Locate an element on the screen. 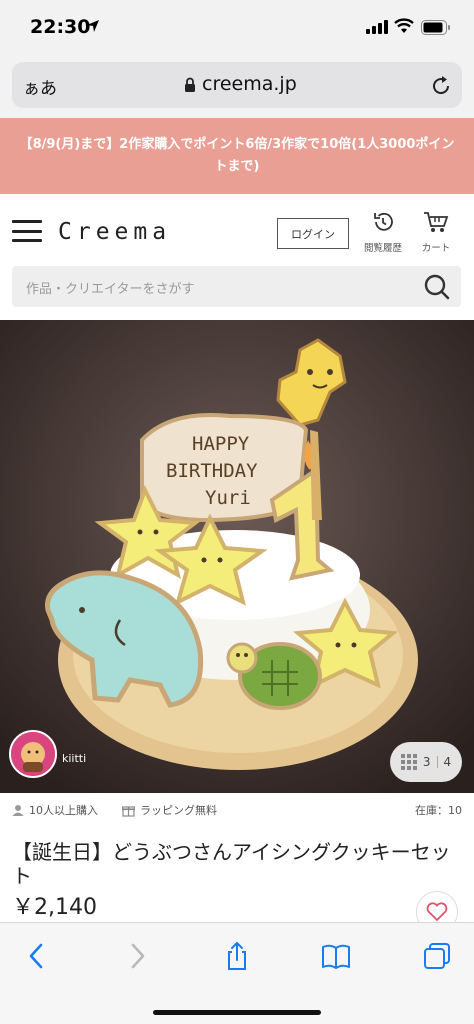  url-host: creema.jp is located at coordinates (249, 84).